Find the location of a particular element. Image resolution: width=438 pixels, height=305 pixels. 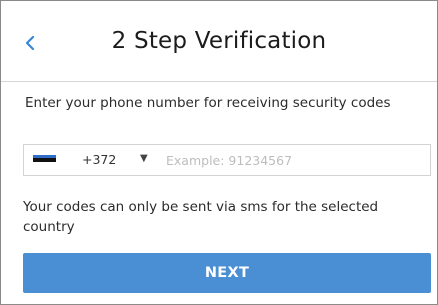

country-code-select: +372 ▼ is located at coordinates (94, 160).